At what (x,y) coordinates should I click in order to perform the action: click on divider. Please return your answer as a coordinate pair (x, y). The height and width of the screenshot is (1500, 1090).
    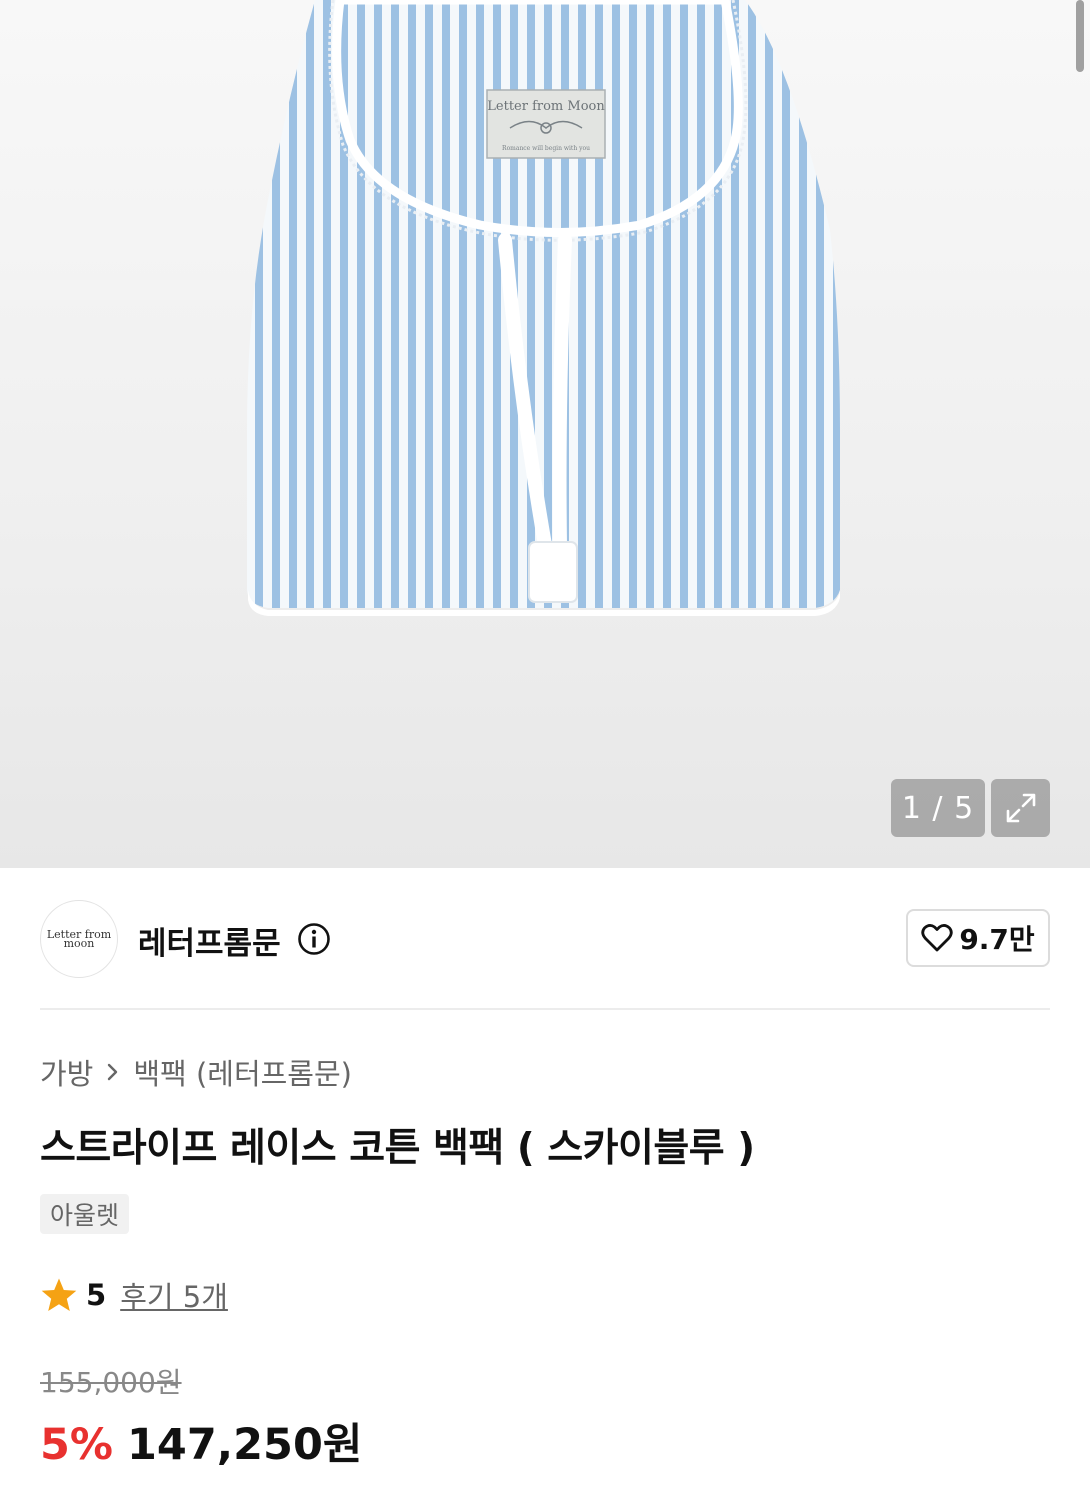
    Looking at the image, I should click on (545, 1009).